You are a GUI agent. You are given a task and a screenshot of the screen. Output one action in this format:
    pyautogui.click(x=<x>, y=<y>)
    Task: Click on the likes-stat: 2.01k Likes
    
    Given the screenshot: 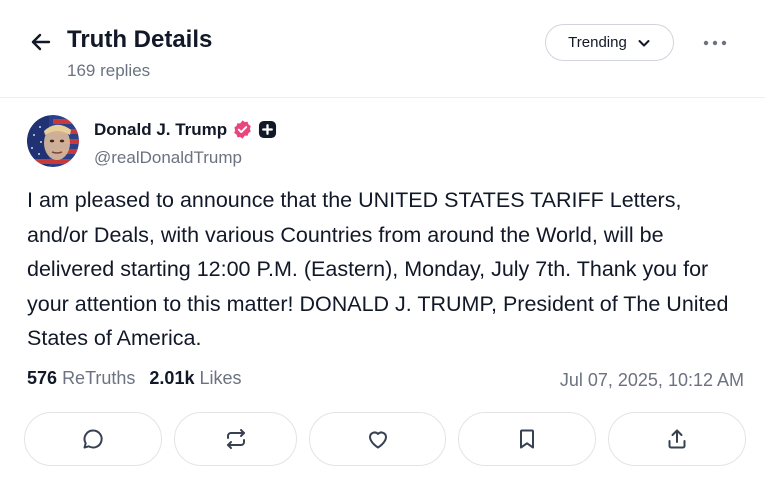 What is the action you would take?
    pyautogui.click(x=195, y=378)
    